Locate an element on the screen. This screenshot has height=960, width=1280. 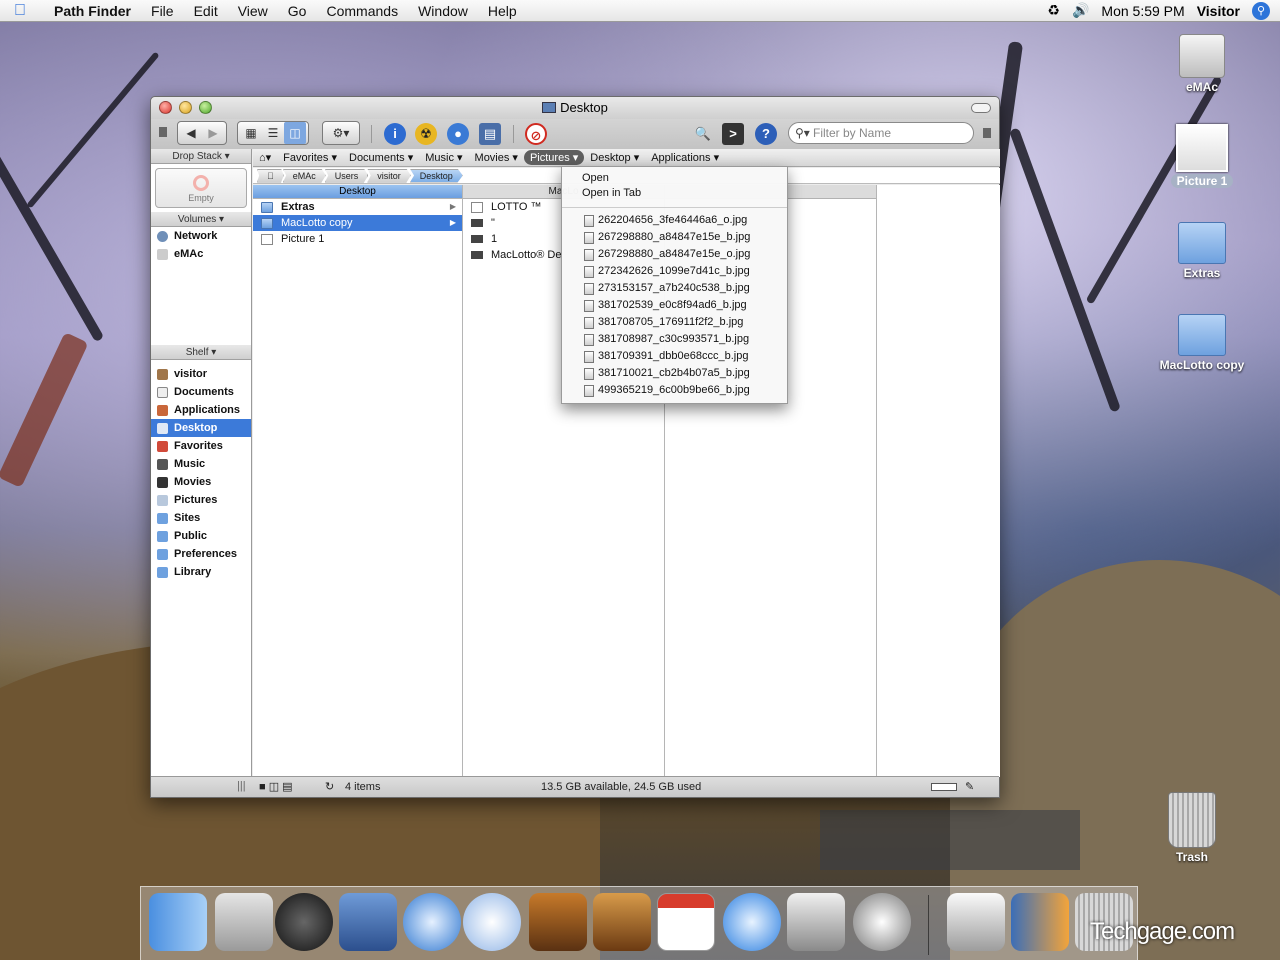
column-header: Desktop is located at coordinates (357, 192).